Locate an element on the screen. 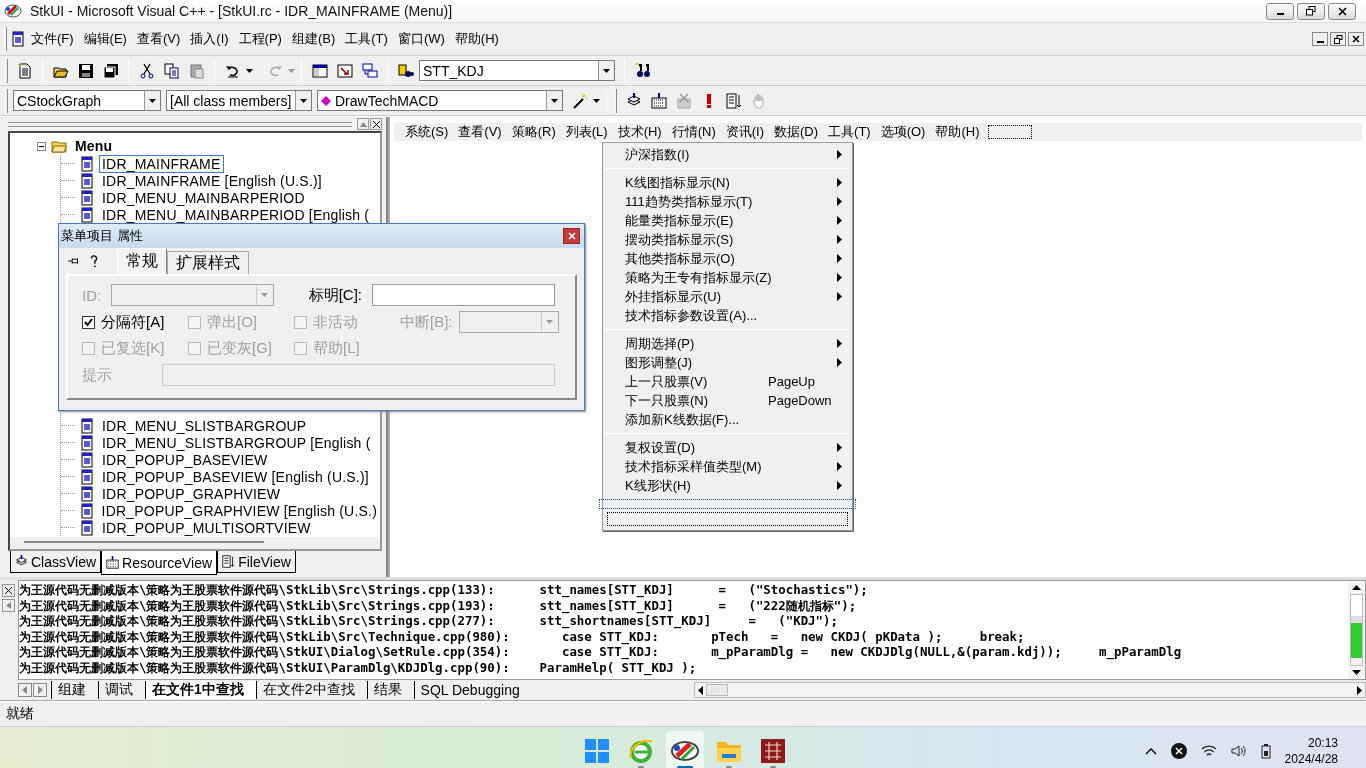 Image resolution: width=1366 pixels, height=768 pixels. command-item: 周期选择(P) is located at coordinates (727, 343).